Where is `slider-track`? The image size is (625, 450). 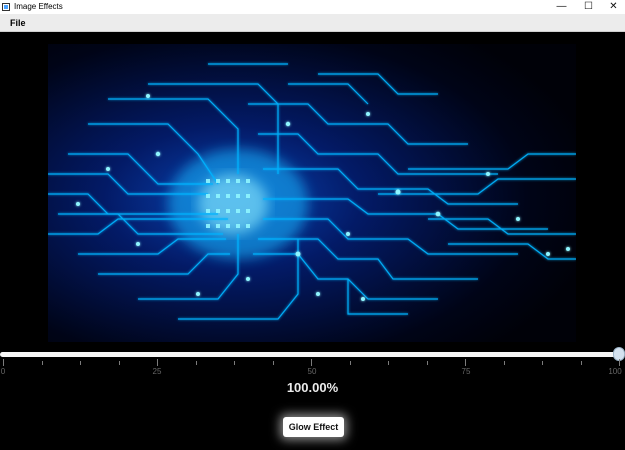
slider-track is located at coordinates (312, 354).